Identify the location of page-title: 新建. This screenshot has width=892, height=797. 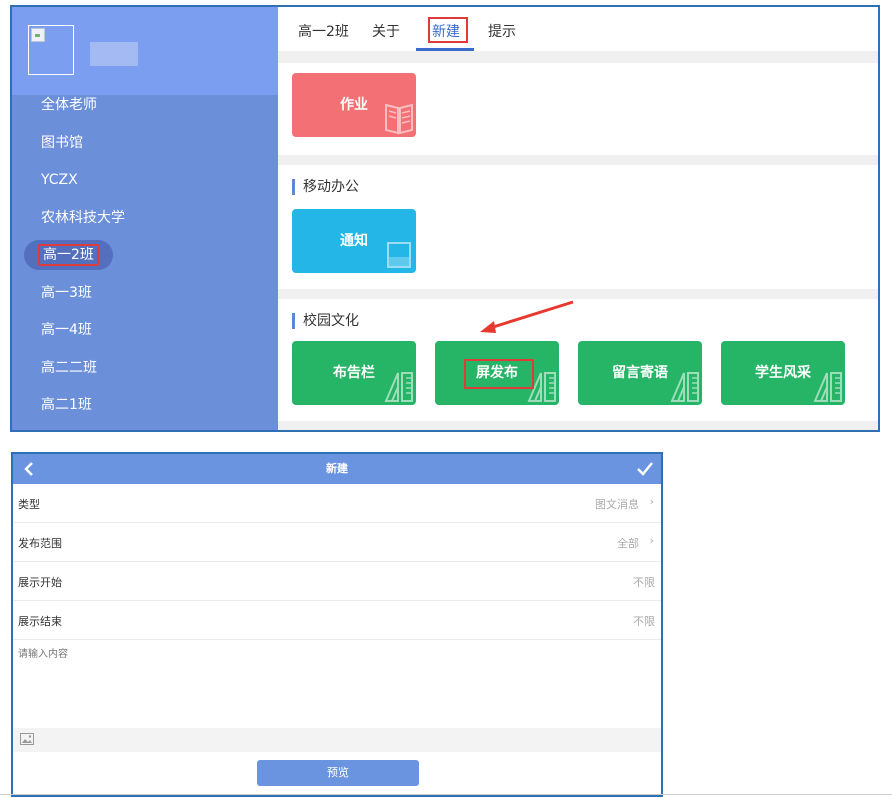
(337, 468).